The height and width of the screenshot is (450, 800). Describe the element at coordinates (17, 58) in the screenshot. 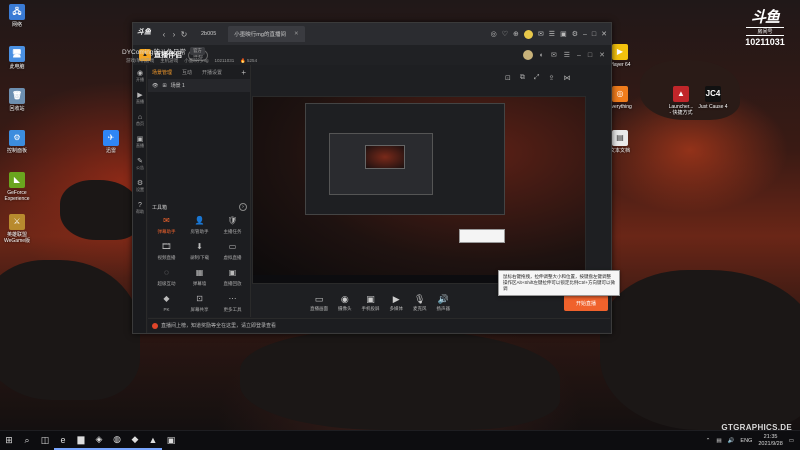

I see `desktop-shortcut: 🖥 此电脑` at that location.